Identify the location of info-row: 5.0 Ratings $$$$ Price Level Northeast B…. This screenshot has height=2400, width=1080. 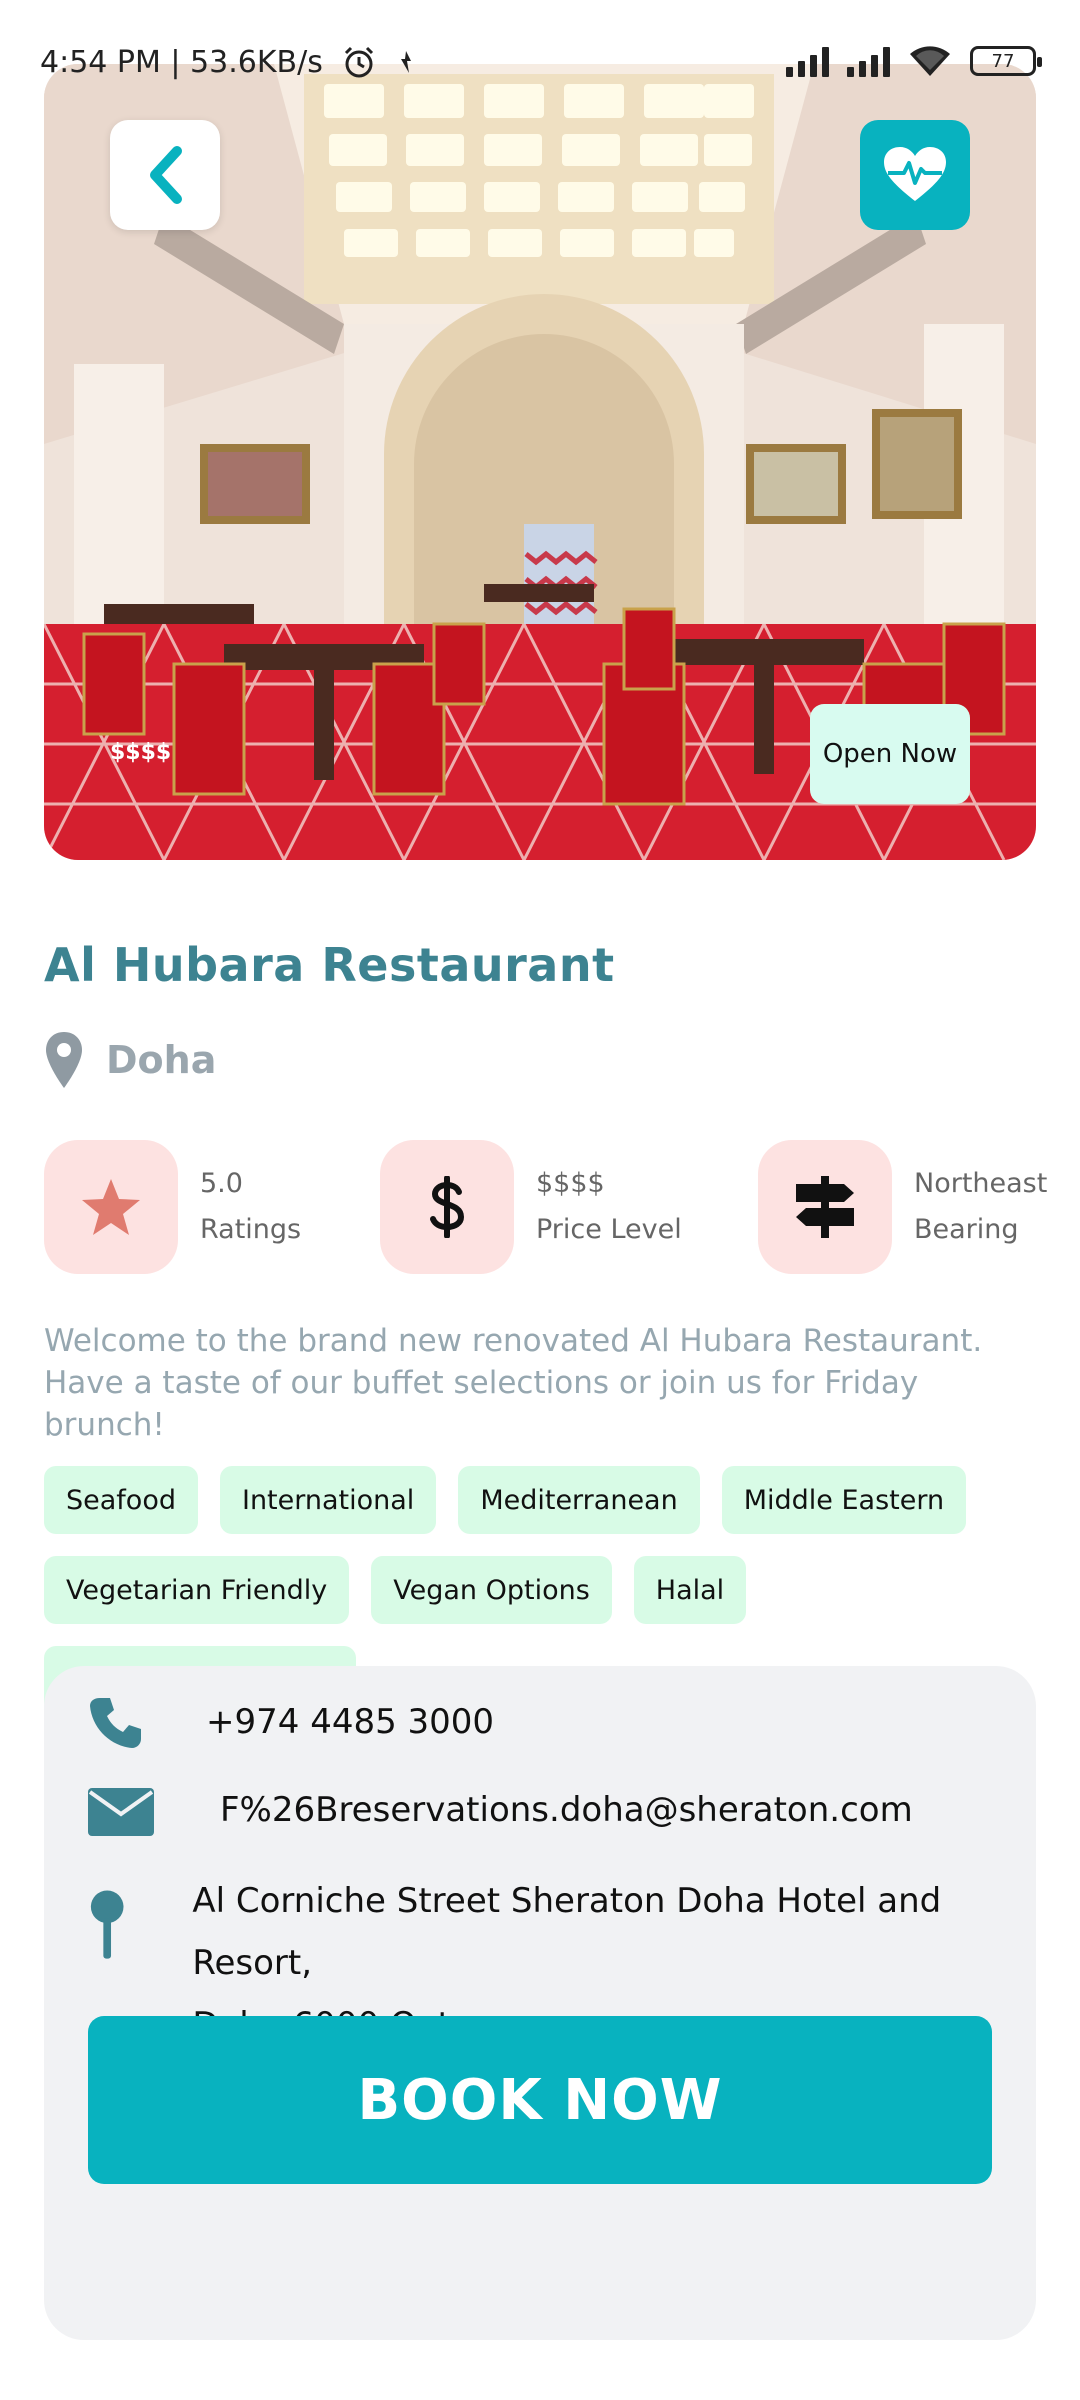
(540, 1210).